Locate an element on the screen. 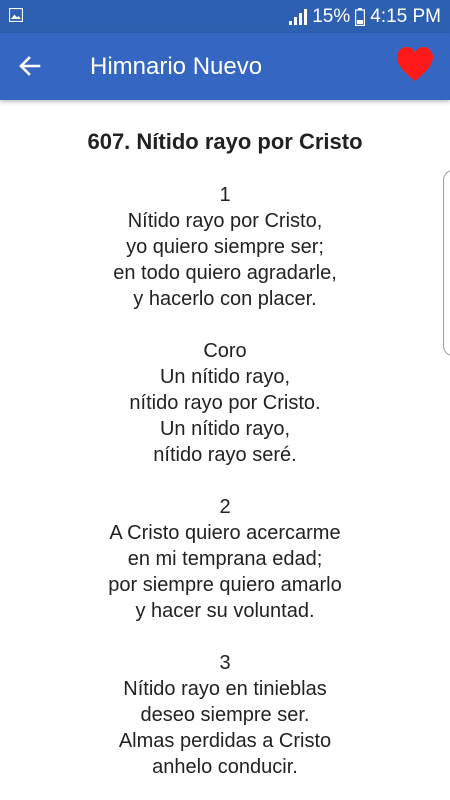 Image resolution: width=450 pixels, height=800 pixels. app-bar: Himnario Nuevo is located at coordinates (225, 66).